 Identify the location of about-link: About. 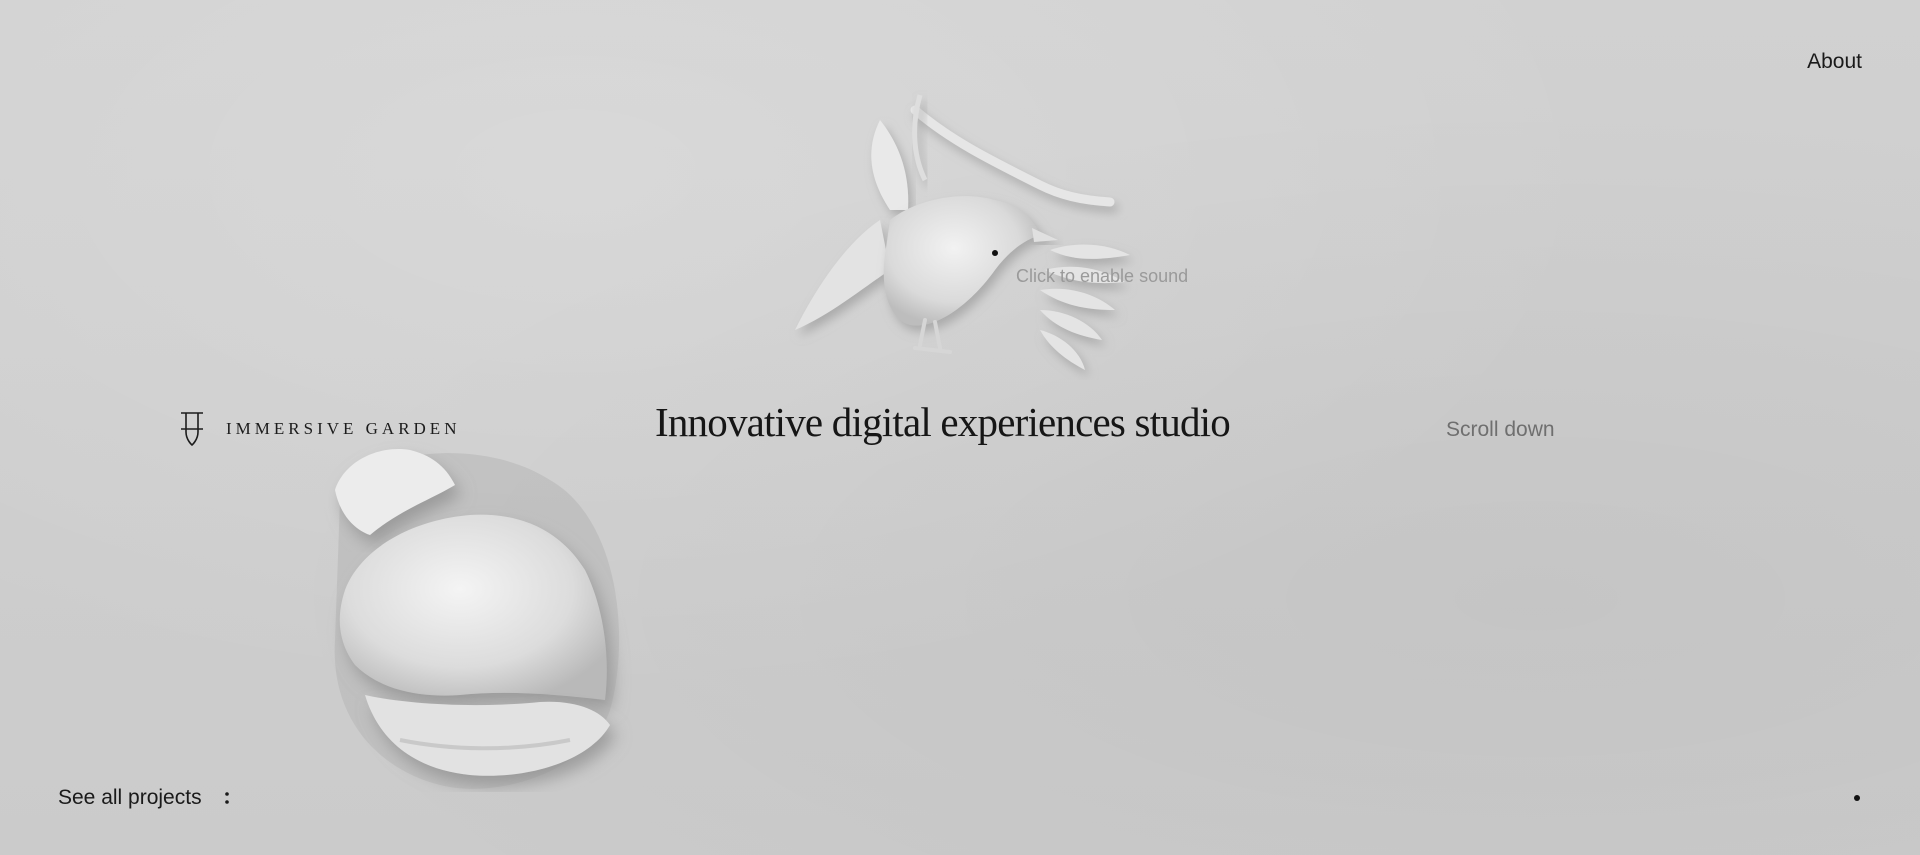
(1834, 62).